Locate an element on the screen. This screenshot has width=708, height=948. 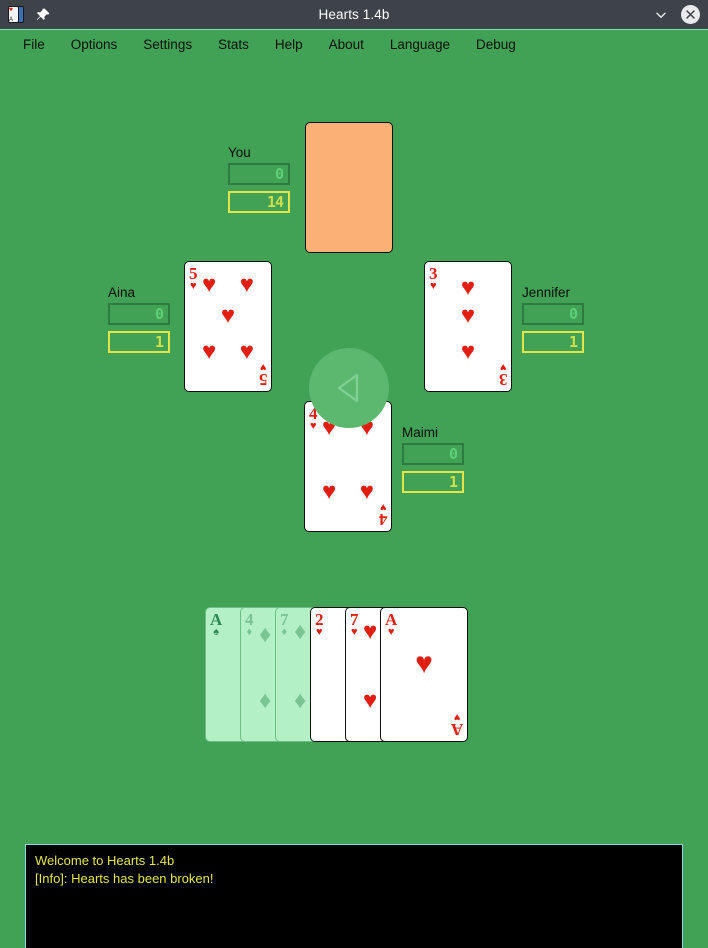
trick-card-aina: 5 ♥ 5 ♥ ♥ ♥ ♥ ♥ ♥ is located at coordinates (228, 326).